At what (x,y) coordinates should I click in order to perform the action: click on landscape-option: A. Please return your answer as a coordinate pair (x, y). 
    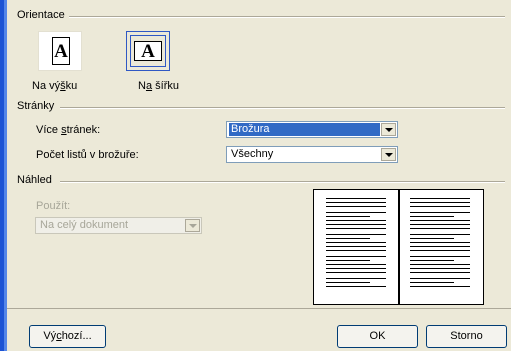
    Looking at the image, I should click on (148, 51).